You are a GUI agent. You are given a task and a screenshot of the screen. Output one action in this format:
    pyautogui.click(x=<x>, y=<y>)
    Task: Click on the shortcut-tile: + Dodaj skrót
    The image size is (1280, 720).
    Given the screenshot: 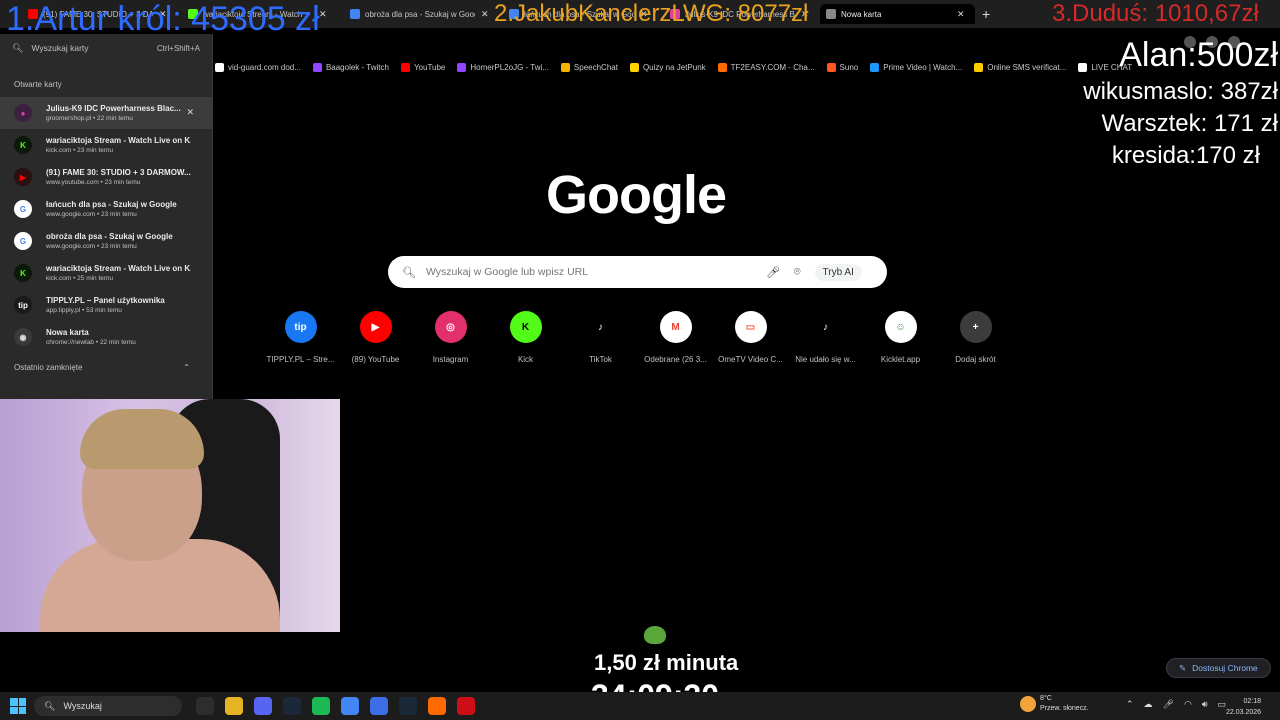 What is the action you would take?
    pyautogui.click(x=975, y=337)
    